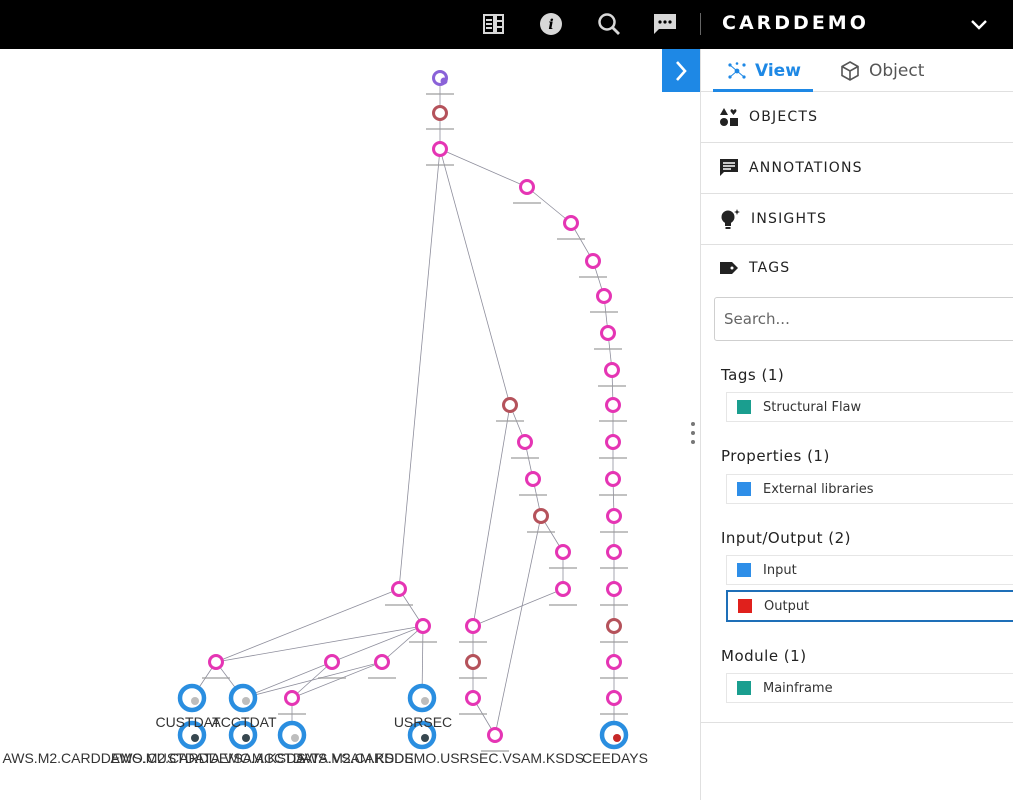 The height and width of the screenshot is (800, 1013). What do you see at coordinates (869, 407) in the screenshot?
I see `tag-item-structural-flaw: Structural Flaw` at bounding box center [869, 407].